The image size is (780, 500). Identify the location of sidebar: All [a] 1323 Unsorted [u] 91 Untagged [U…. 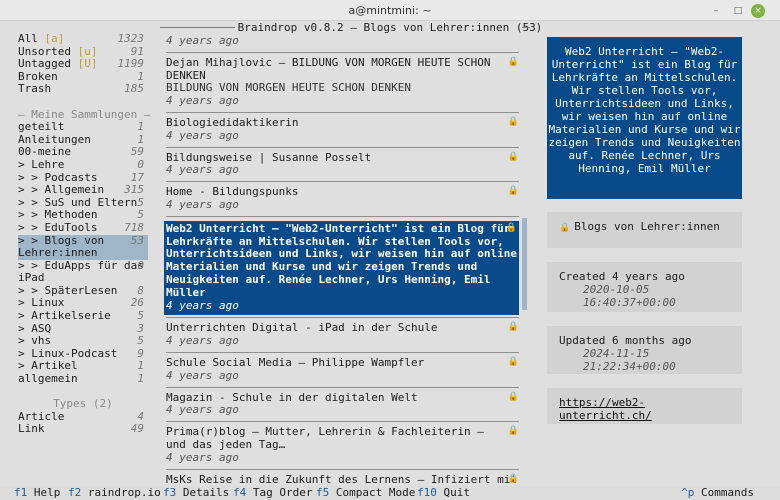
(84, 234).